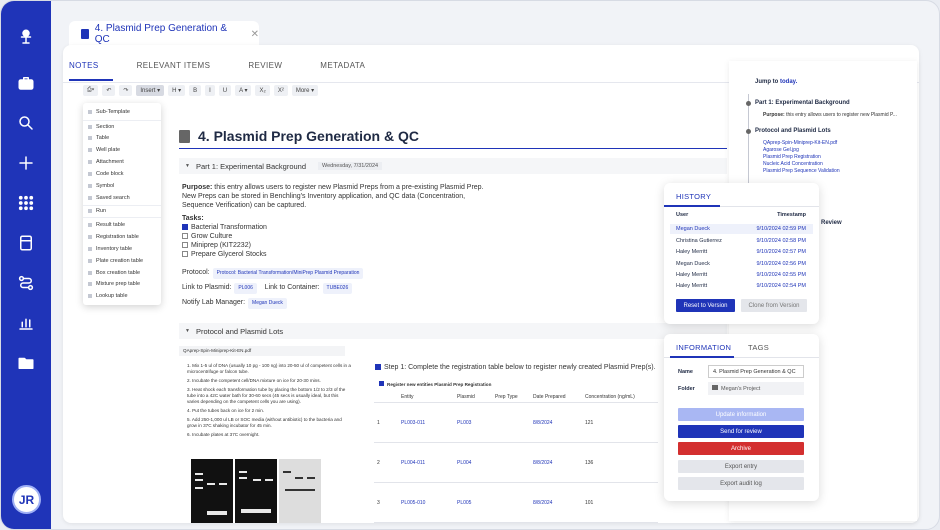 The width and height of the screenshot is (940, 530). I want to click on history-title: HISTORY, so click(694, 196).